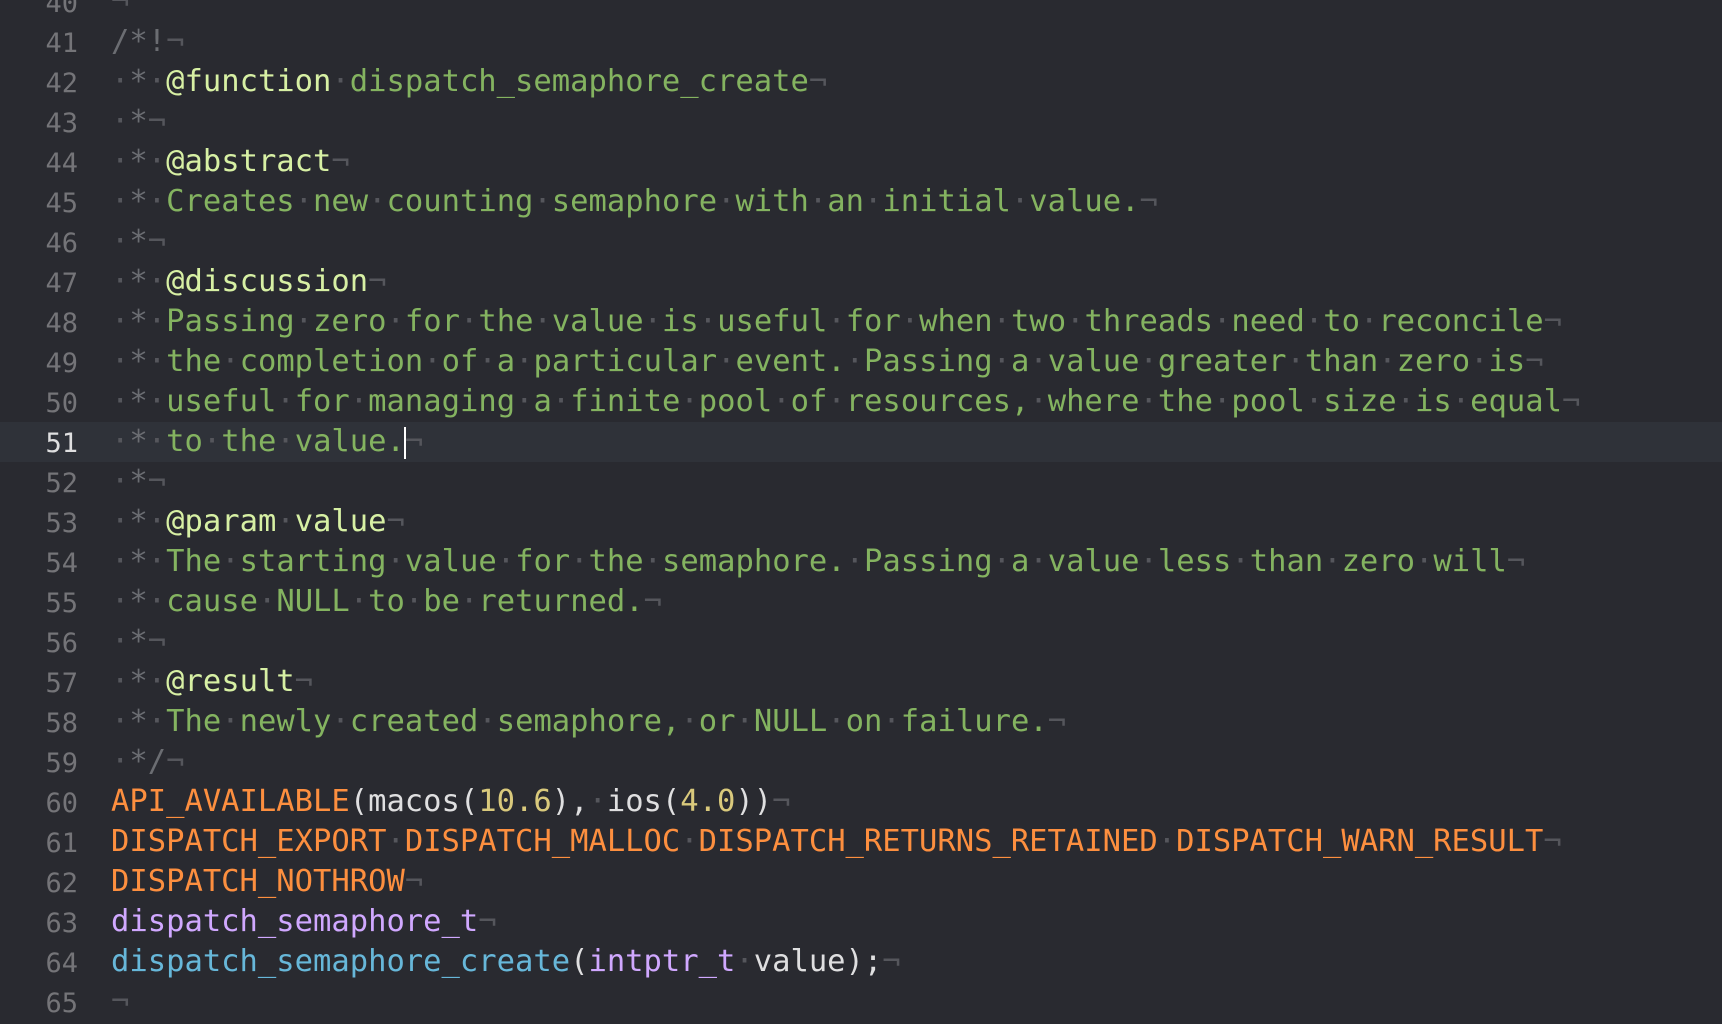  I want to click on code-token: completion, so click(331, 361).